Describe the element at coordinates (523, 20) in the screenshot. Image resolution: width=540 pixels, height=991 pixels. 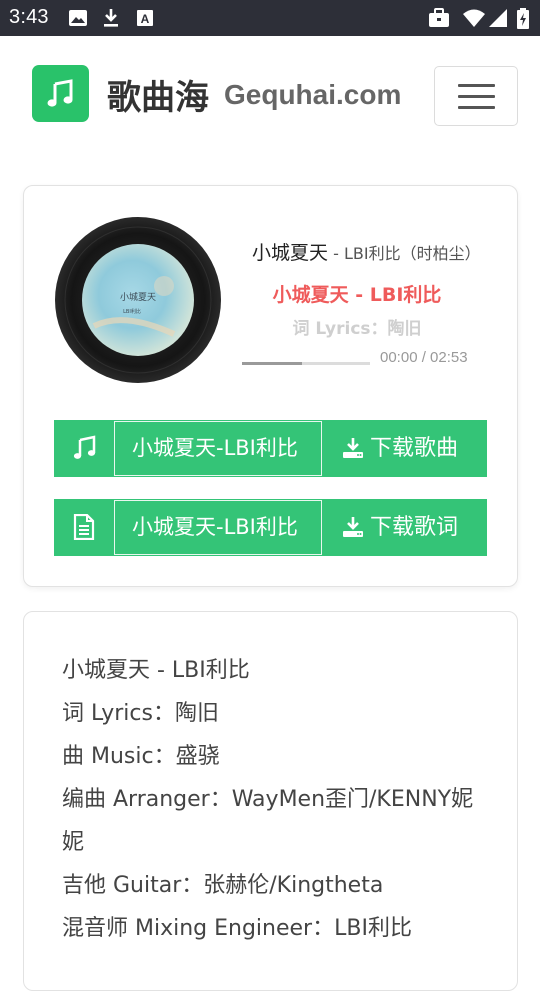
I see `battery-icon` at that location.